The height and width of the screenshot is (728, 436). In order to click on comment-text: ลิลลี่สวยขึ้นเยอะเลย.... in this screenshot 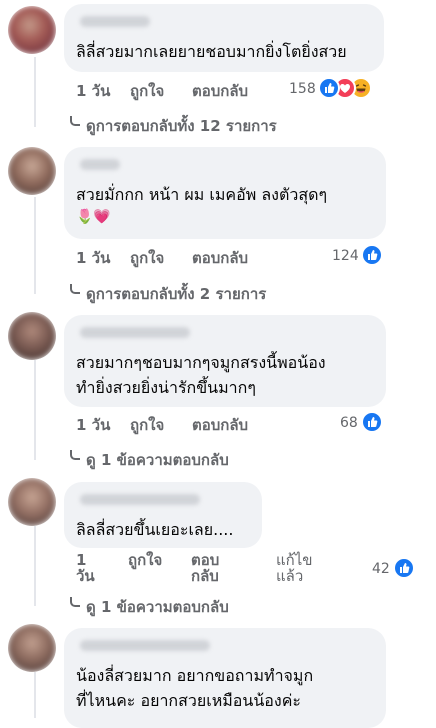, I will do `click(155, 529)`.